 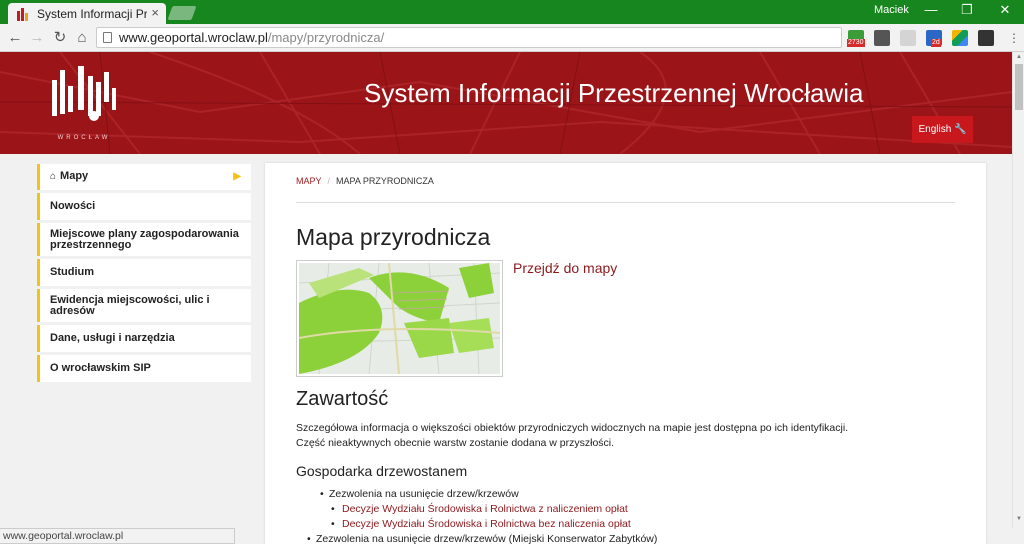 I want to click on sidebar-item-ewidencja: Ewidencja miejscowości, ulic i adresów, so click(x=144, y=305).